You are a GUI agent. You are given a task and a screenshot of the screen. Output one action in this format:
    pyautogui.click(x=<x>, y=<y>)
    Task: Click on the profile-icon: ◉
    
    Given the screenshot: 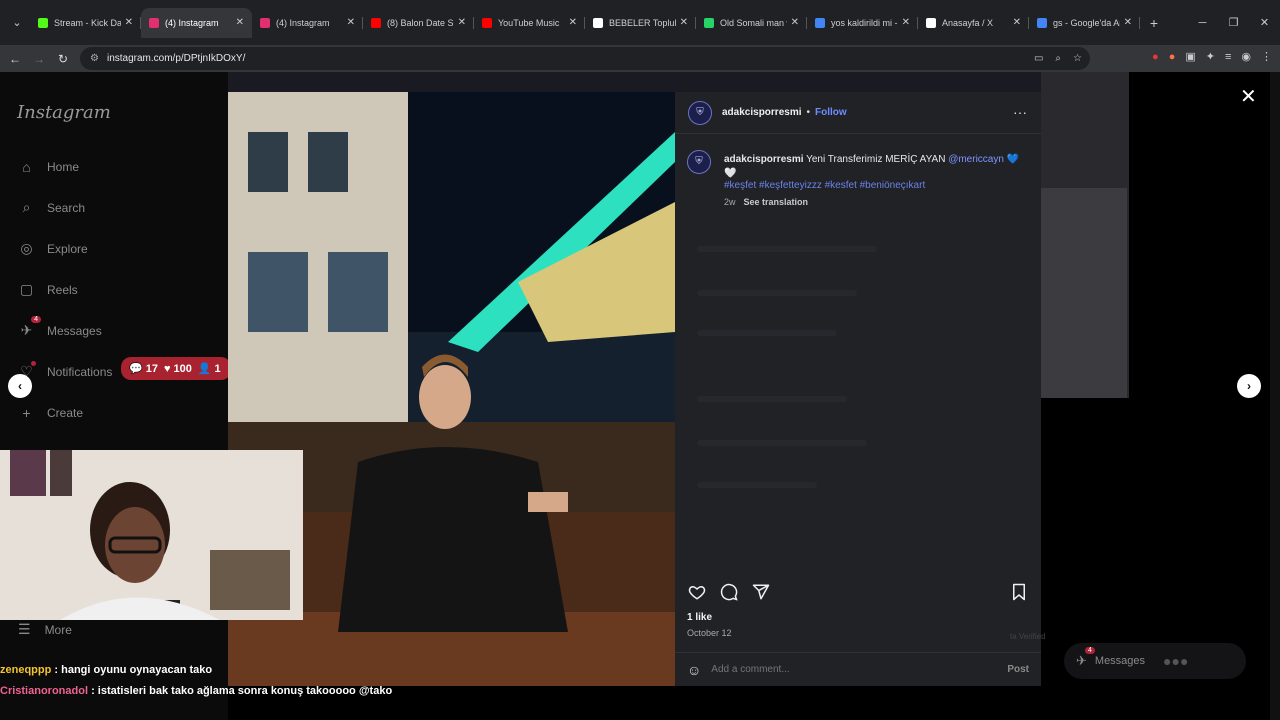 What is the action you would take?
    pyautogui.click(x=1246, y=56)
    